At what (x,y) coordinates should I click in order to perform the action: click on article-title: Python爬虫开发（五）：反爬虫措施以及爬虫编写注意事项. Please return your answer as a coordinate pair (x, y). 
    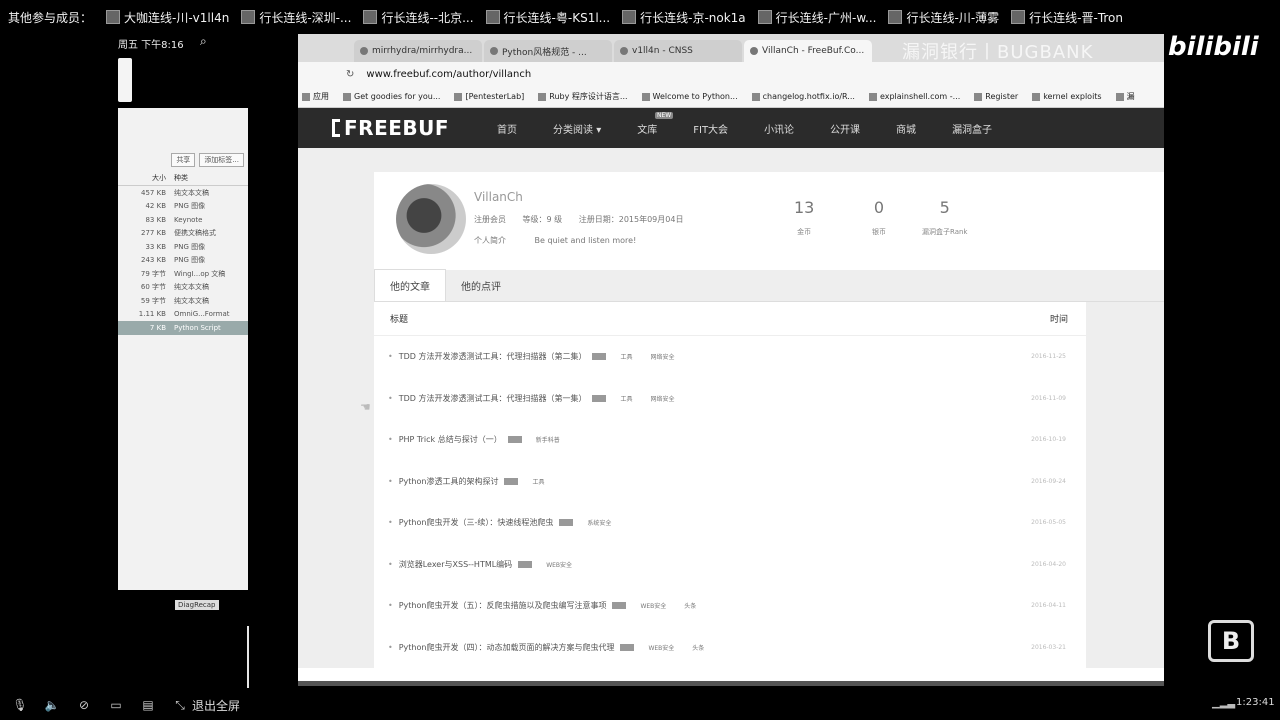
    Looking at the image, I should click on (503, 605).